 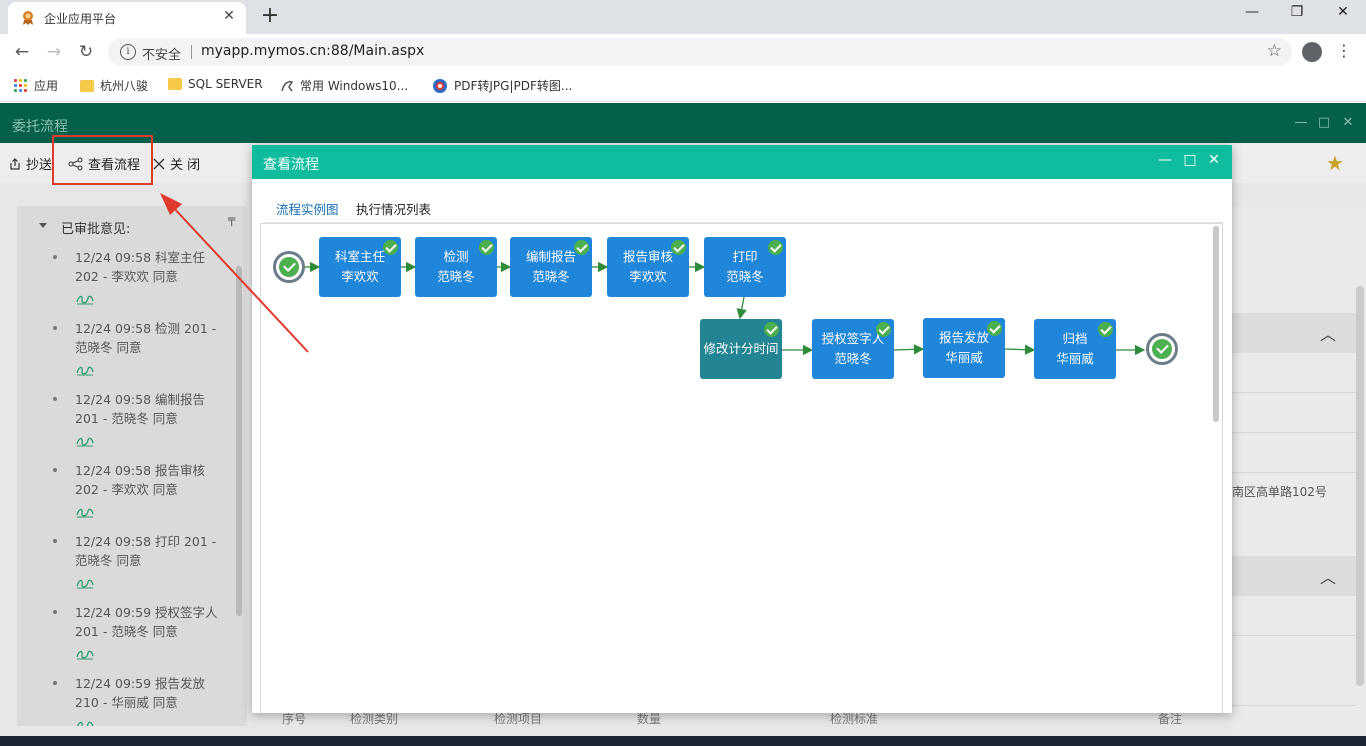 I want to click on tab-flow-diagram: 流程实例图, so click(x=307, y=212).